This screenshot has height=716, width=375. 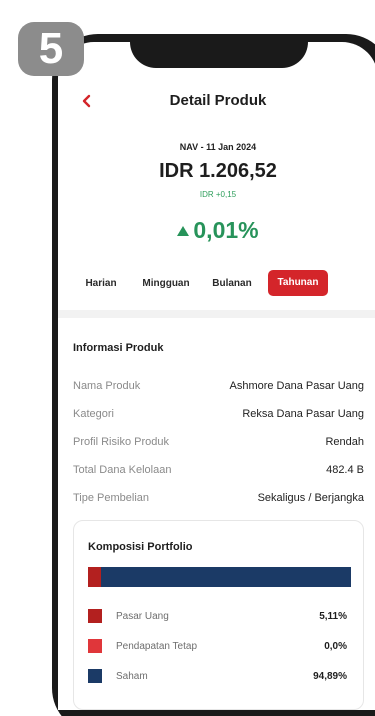 What do you see at coordinates (166, 283) in the screenshot?
I see `tab-mingguan: Mingguan` at bounding box center [166, 283].